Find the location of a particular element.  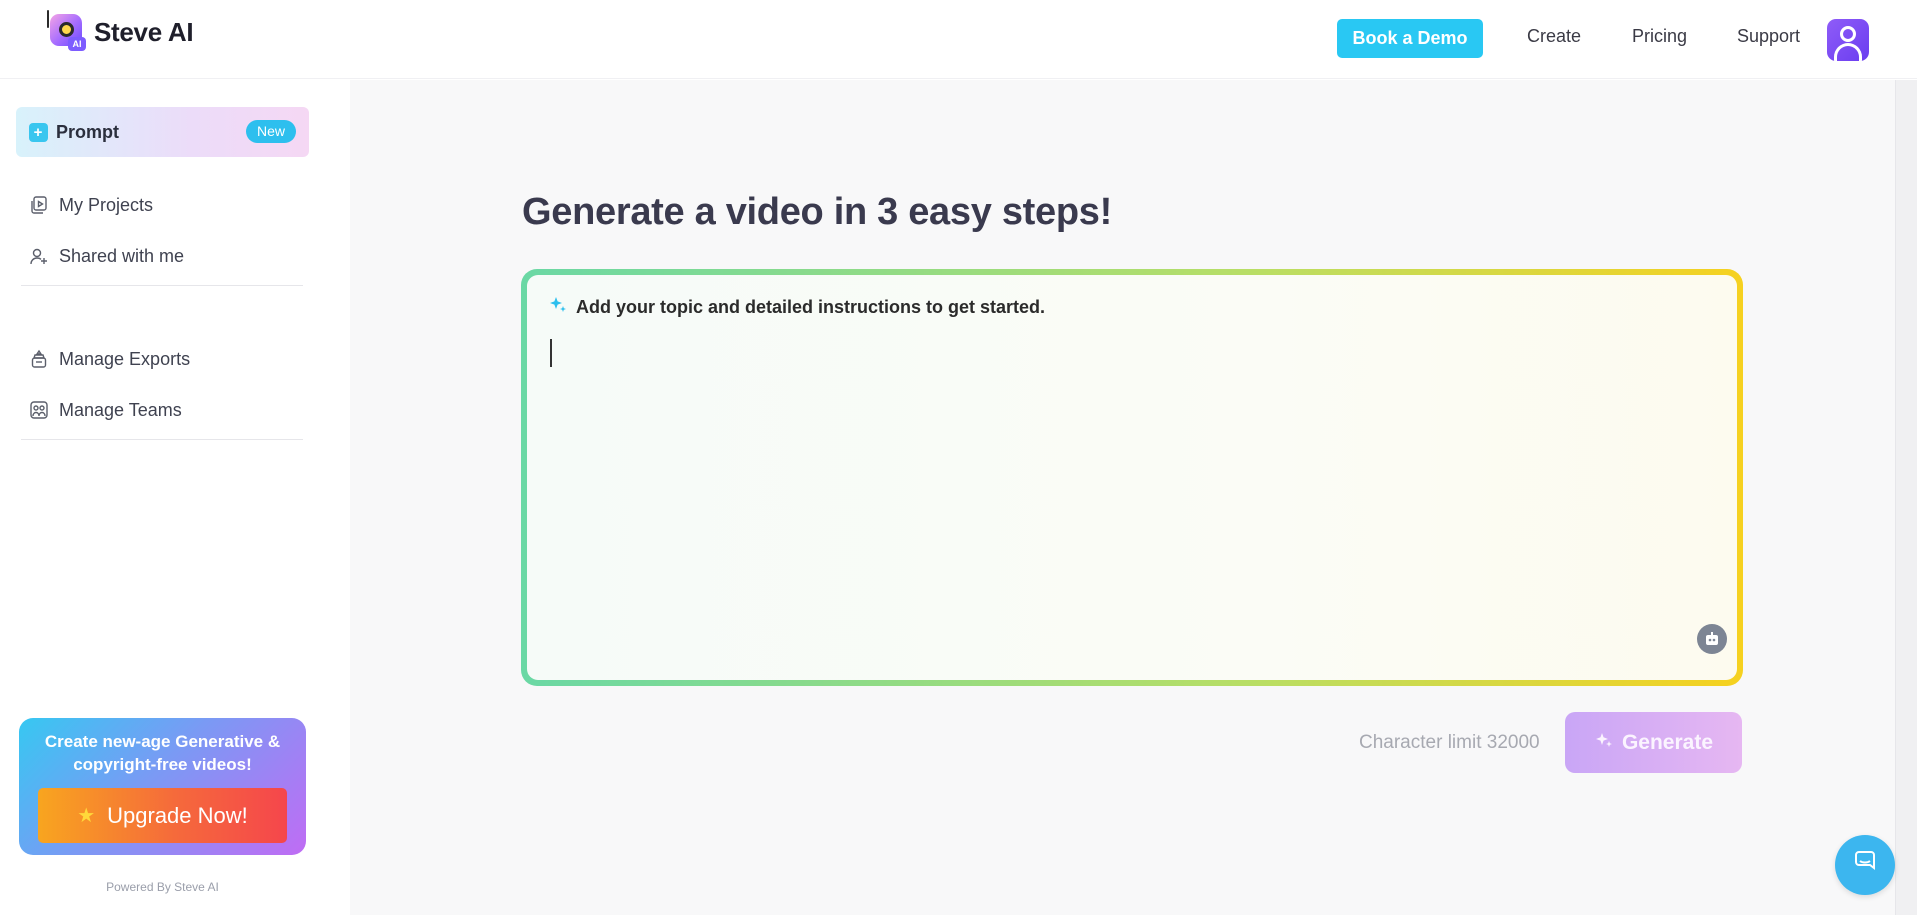

nav-support-link: Support is located at coordinates (1768, 36).